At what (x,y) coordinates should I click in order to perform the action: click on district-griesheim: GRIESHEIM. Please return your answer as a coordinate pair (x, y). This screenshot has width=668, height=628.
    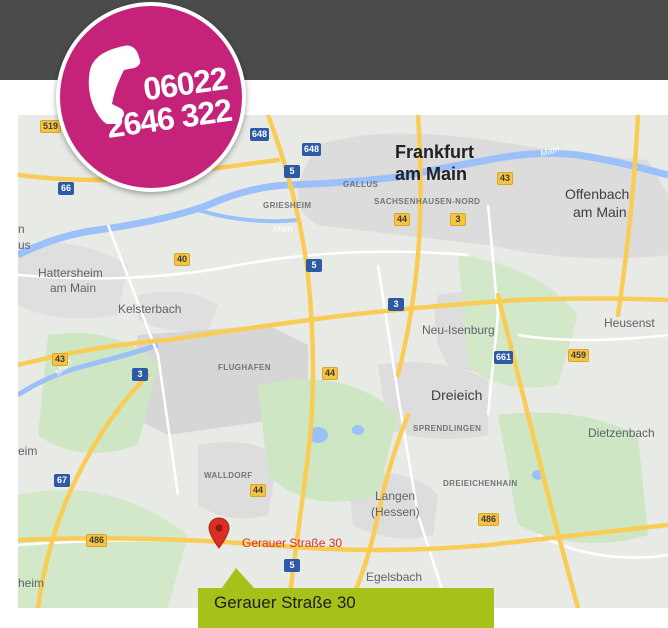
    Looking at the image, I should click on (287, 205).